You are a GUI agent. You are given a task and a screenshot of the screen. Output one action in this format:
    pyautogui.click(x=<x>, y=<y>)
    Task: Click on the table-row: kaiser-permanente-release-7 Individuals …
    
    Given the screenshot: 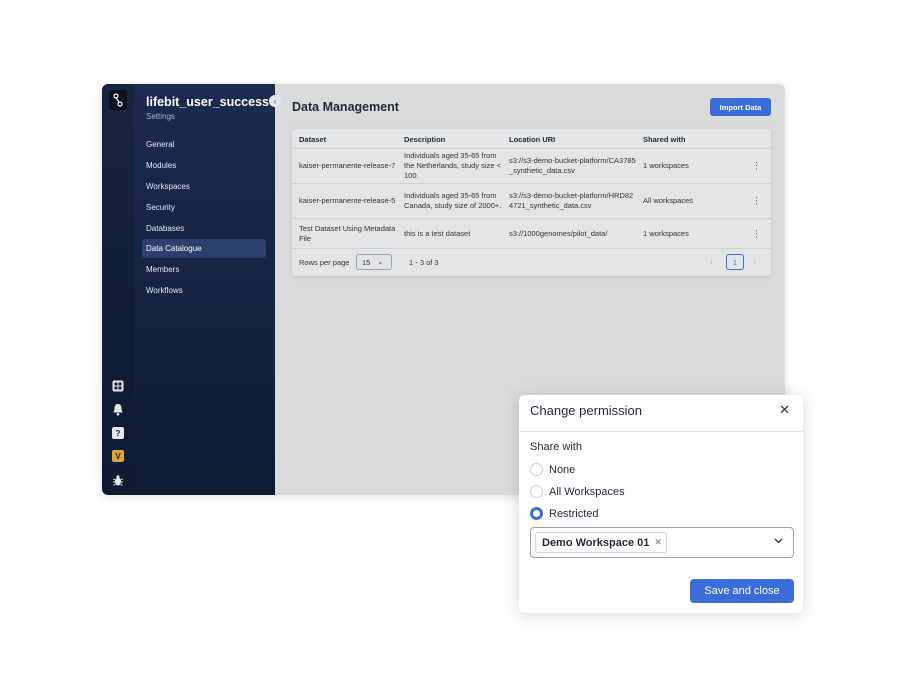 What is the action you would take?
    pyautogui.click(x=531, y=166)
    